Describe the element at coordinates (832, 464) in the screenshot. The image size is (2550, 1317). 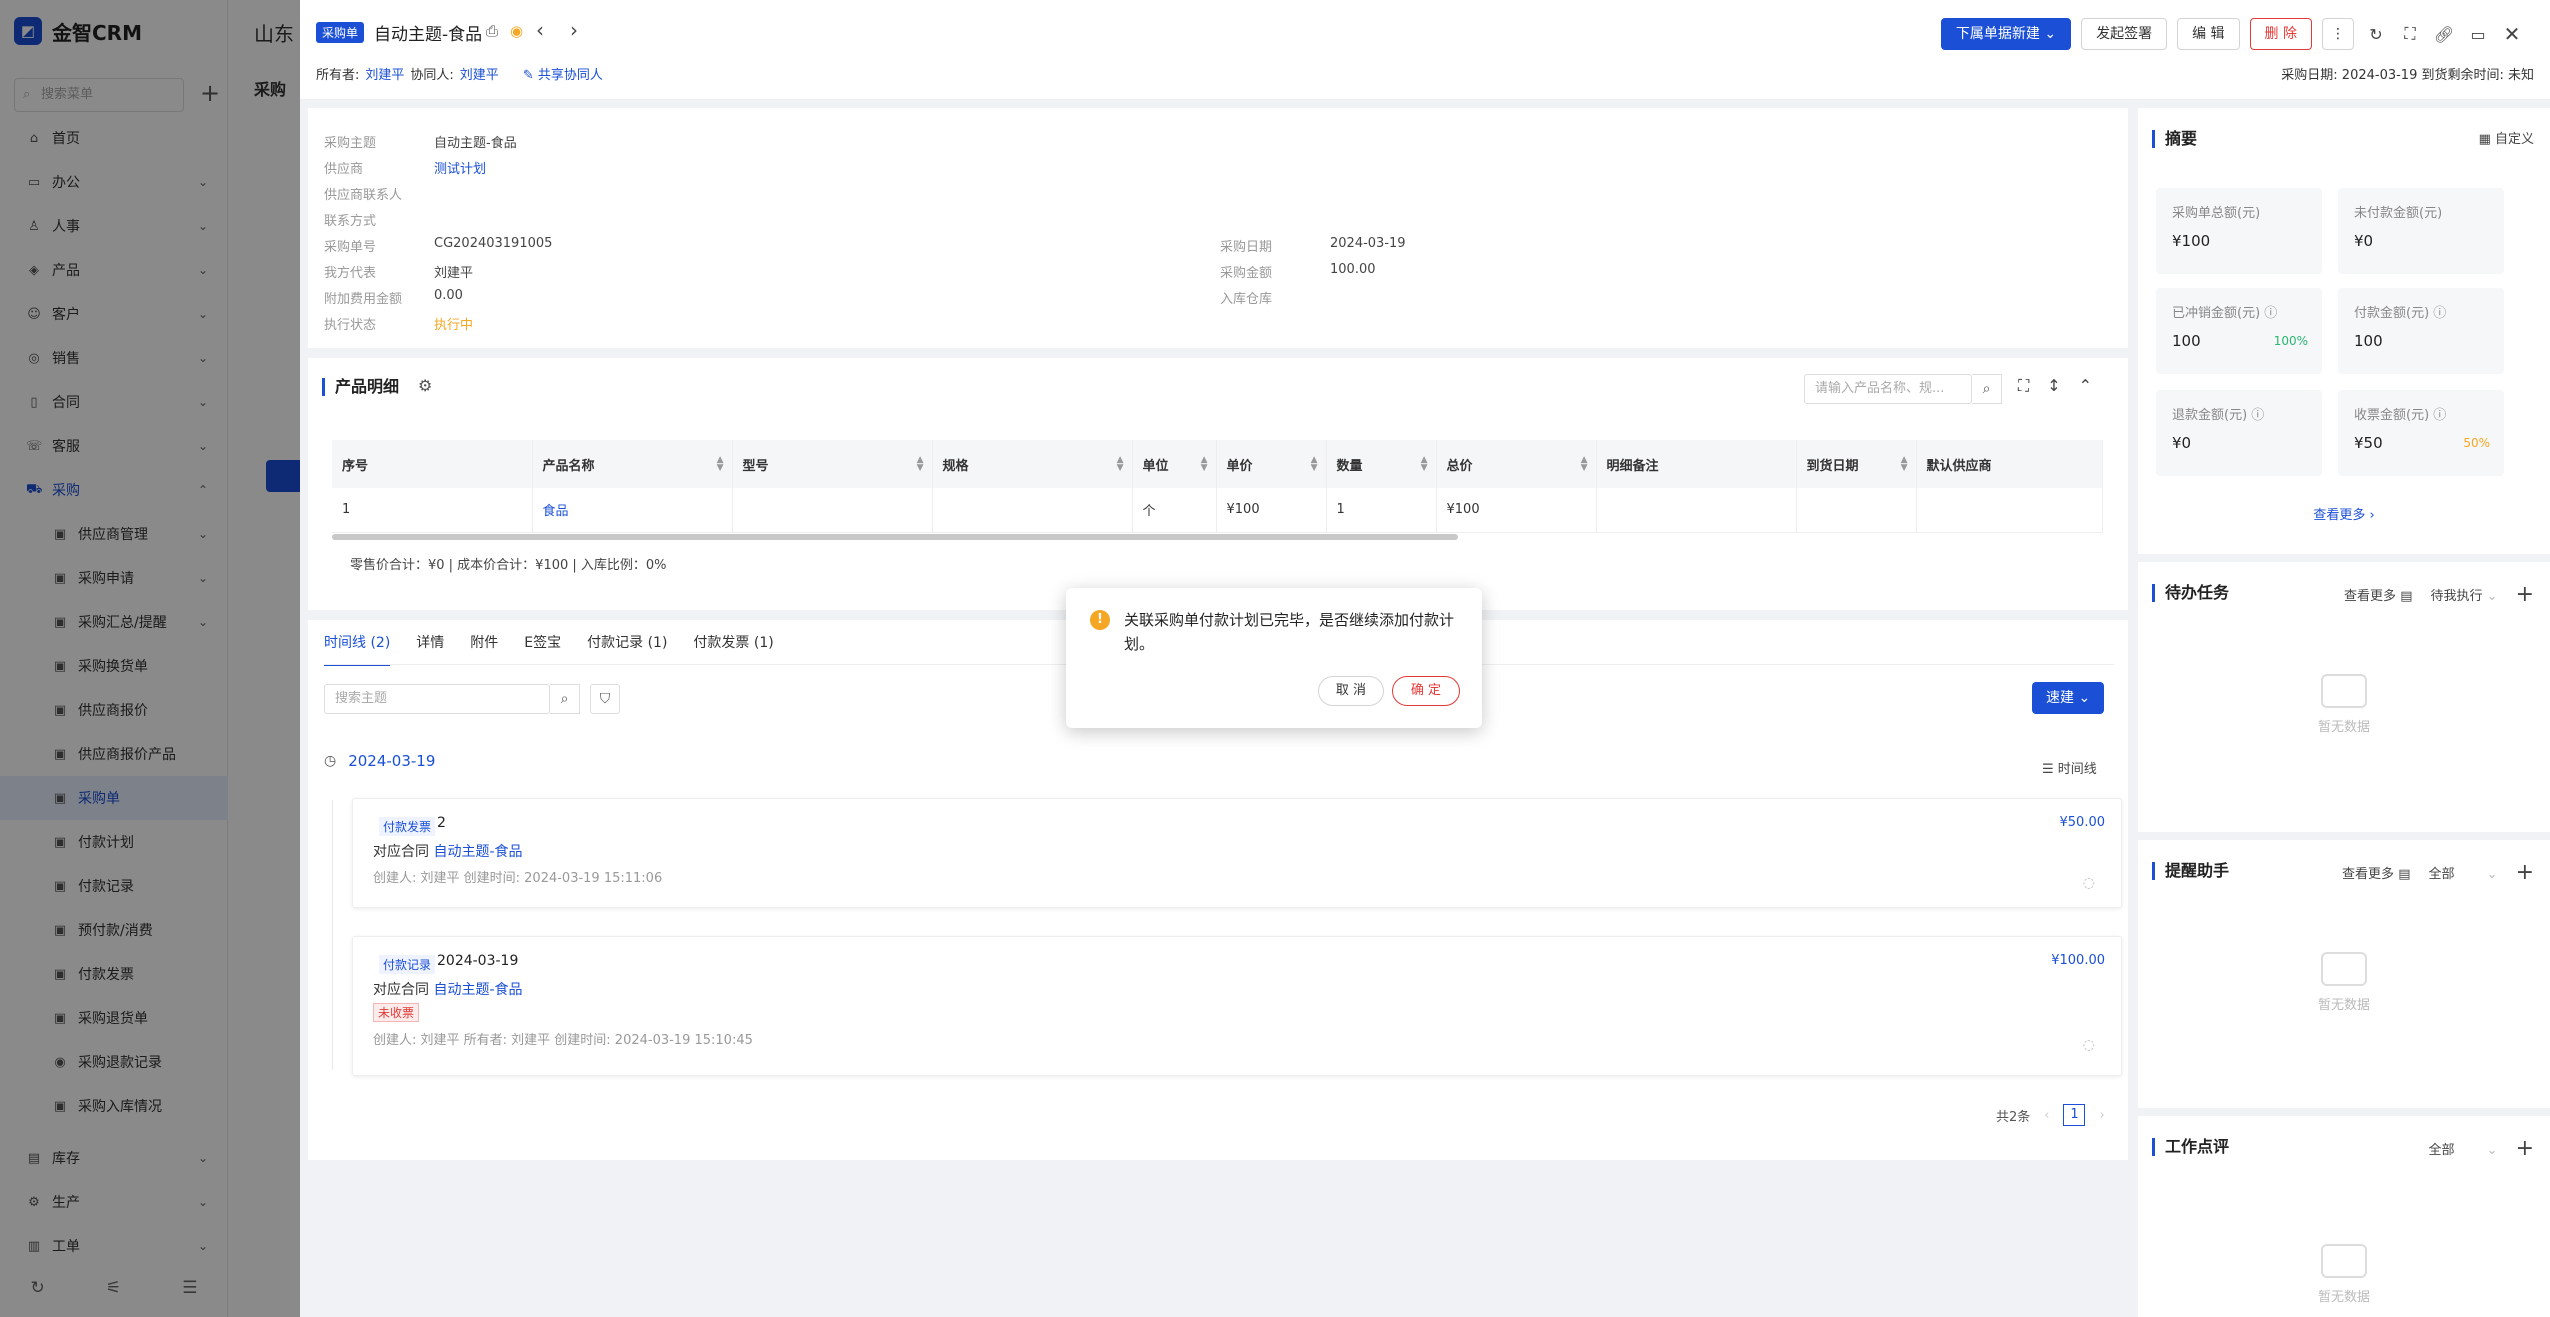
I see `column-header: 型号 ▲ ▼` at that location.